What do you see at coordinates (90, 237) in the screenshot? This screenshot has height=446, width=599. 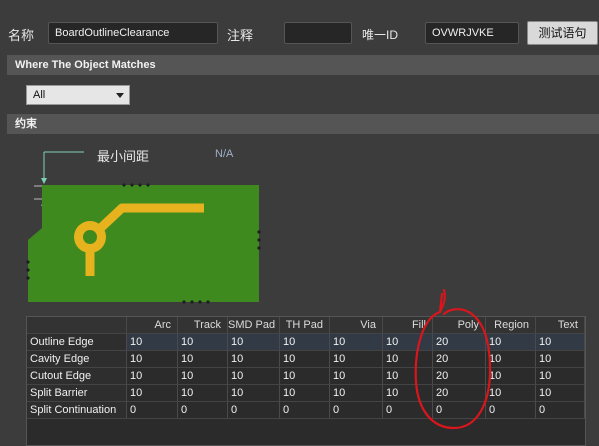 I see `via-hole` at bounding box center [90, 237].